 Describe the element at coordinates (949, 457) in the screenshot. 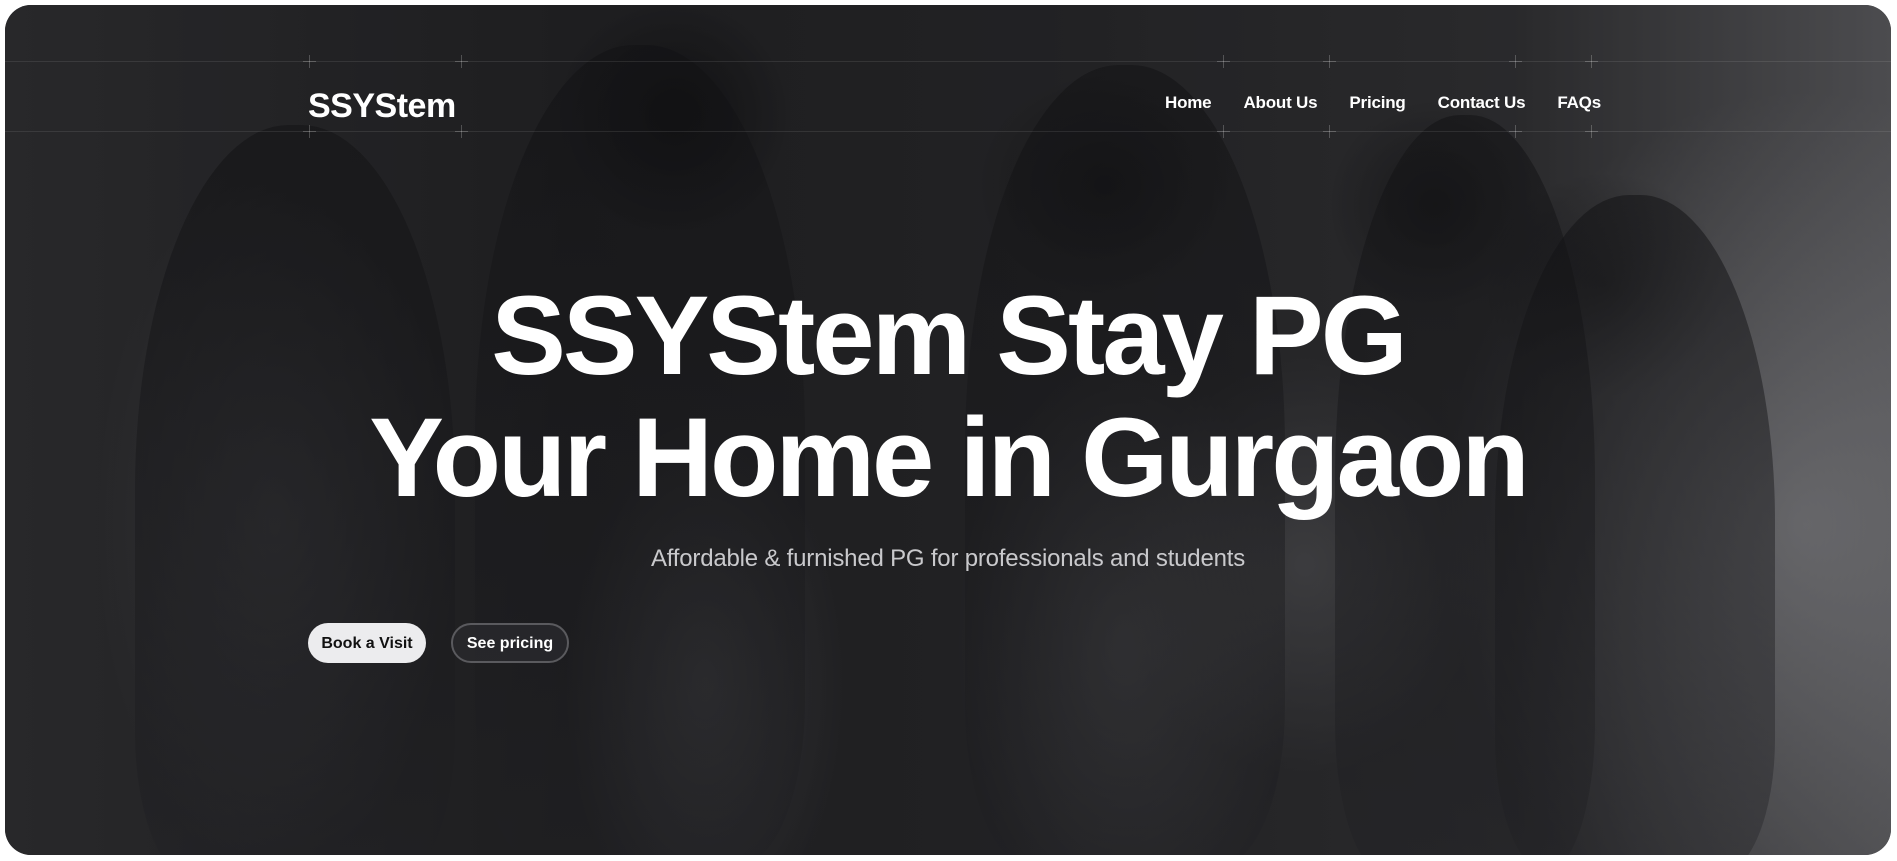

I see `hero-title-line-2: Your Home in Gurgaon` at that location.